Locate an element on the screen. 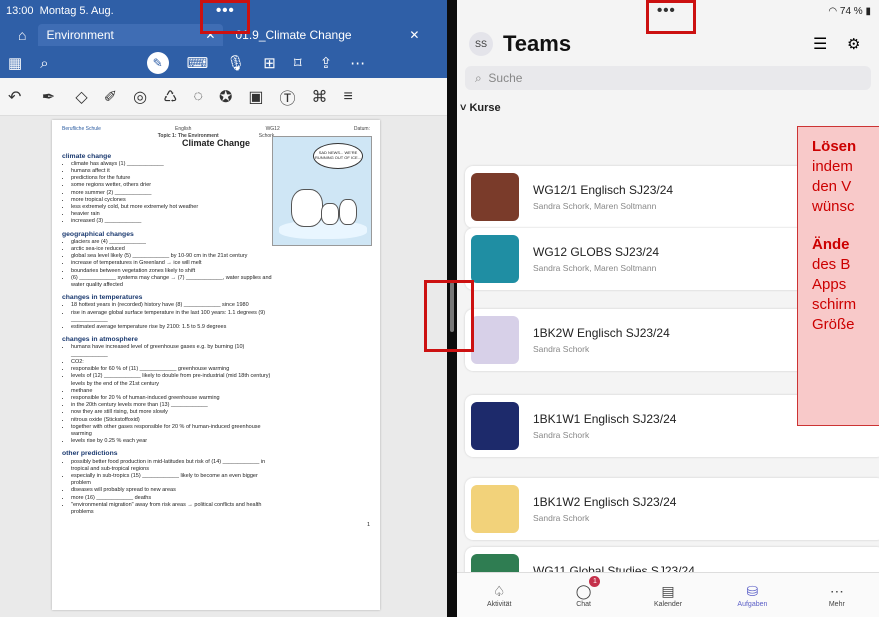 Image resolution: width=879 pixels, height=617 pixels. note-line: Ände is located at coordinates (831, 244).